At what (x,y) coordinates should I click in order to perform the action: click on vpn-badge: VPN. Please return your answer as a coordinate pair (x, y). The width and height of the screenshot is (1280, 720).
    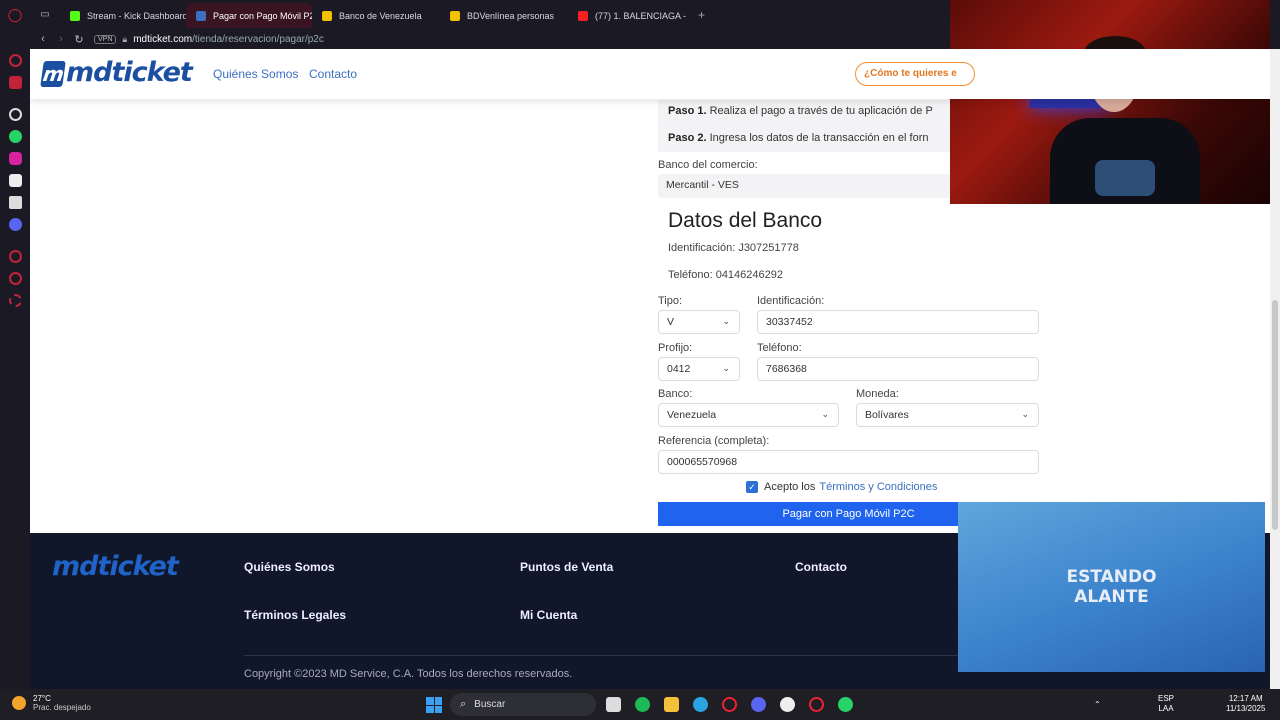
    Looking at the image, I should click on (105, 39).